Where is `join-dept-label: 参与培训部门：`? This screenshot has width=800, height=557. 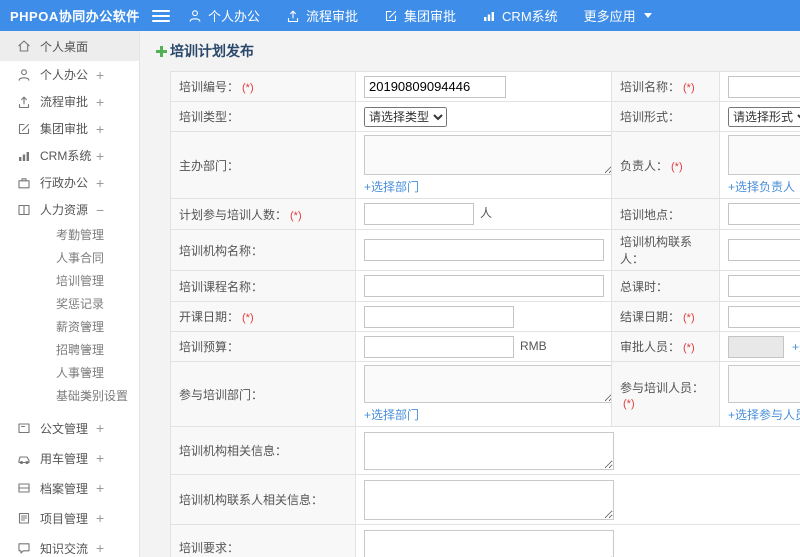
join-dept-label: 参与培训部门： is located at coordinates (221, 394).